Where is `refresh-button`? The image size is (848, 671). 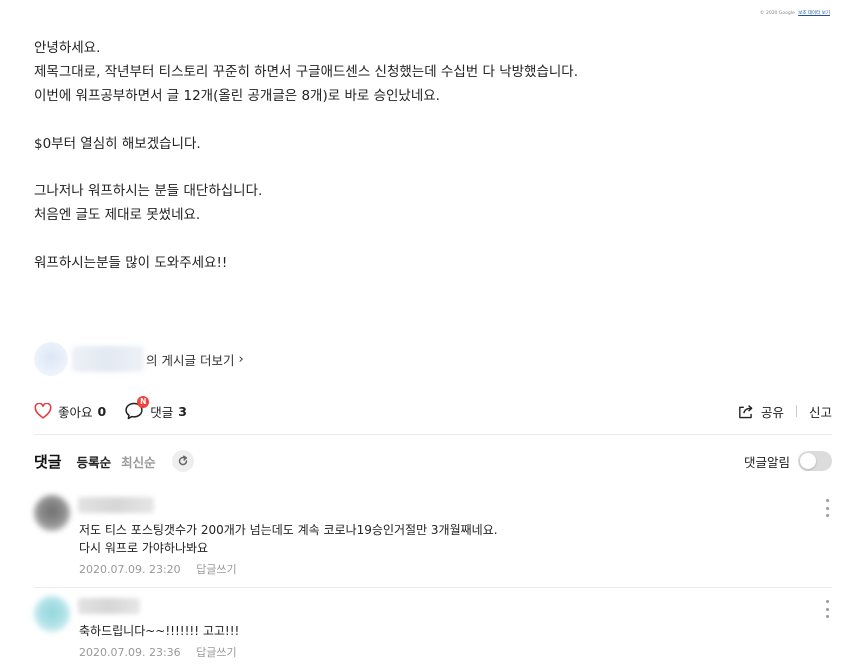 refresh-button is located at coordinates (182, 461).